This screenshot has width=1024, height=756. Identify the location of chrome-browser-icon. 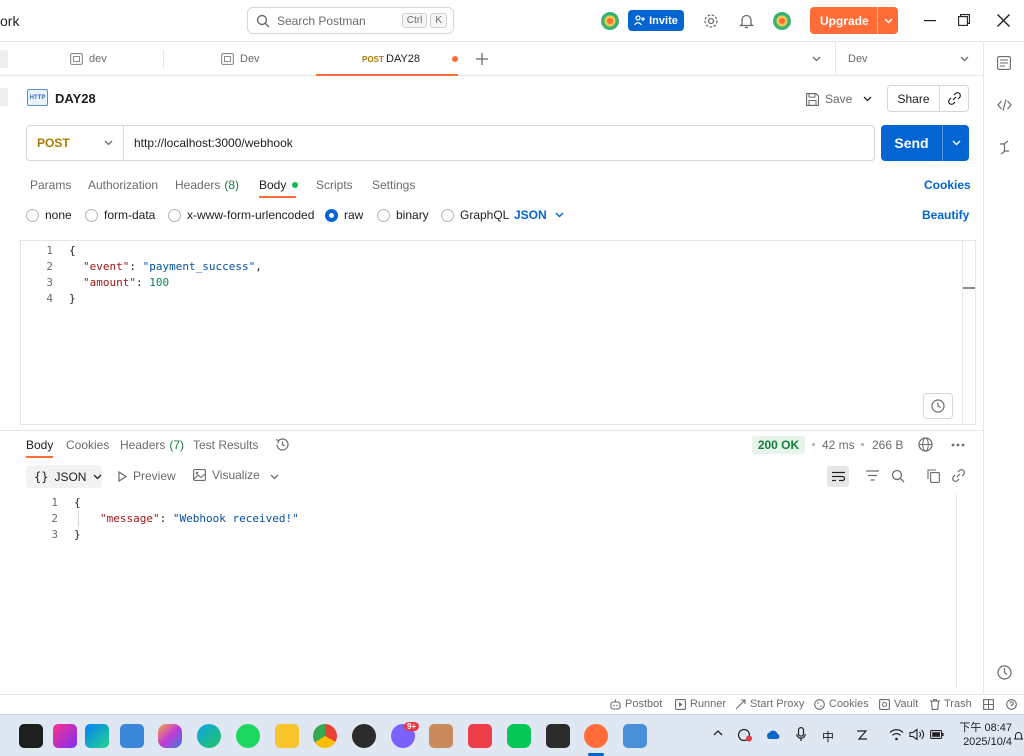
(325, 736).